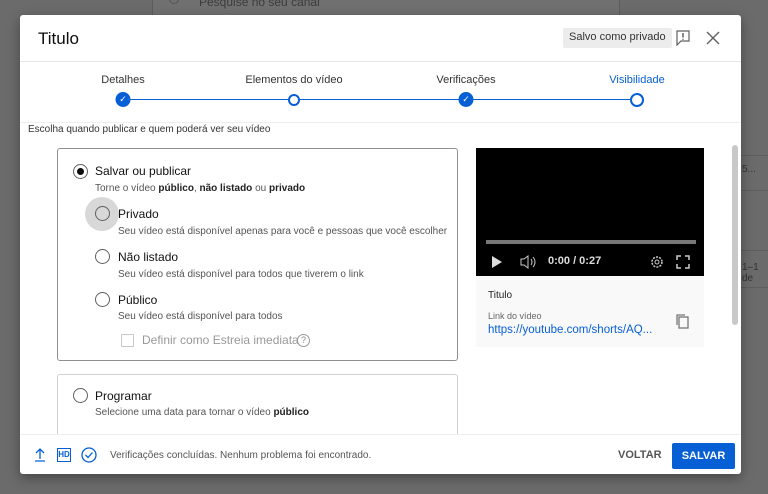 The image size is (768, 494). What do you see at coordinates (127, 340) in the screenshot?
I see `premiere-checkbox` at bounding box center [127, 340].